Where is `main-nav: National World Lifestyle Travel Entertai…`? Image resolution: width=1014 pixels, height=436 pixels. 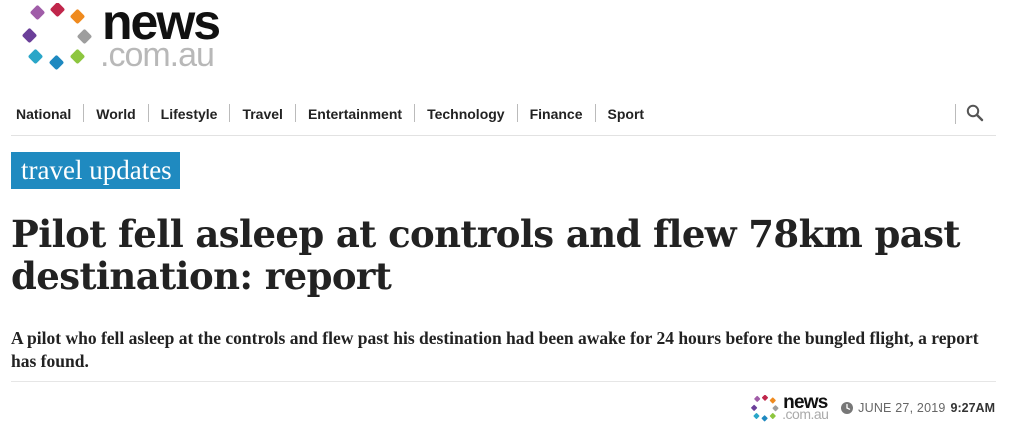 main-nav: National World Lifestyle Travel Entertai… is located at coordinates (503, 120).